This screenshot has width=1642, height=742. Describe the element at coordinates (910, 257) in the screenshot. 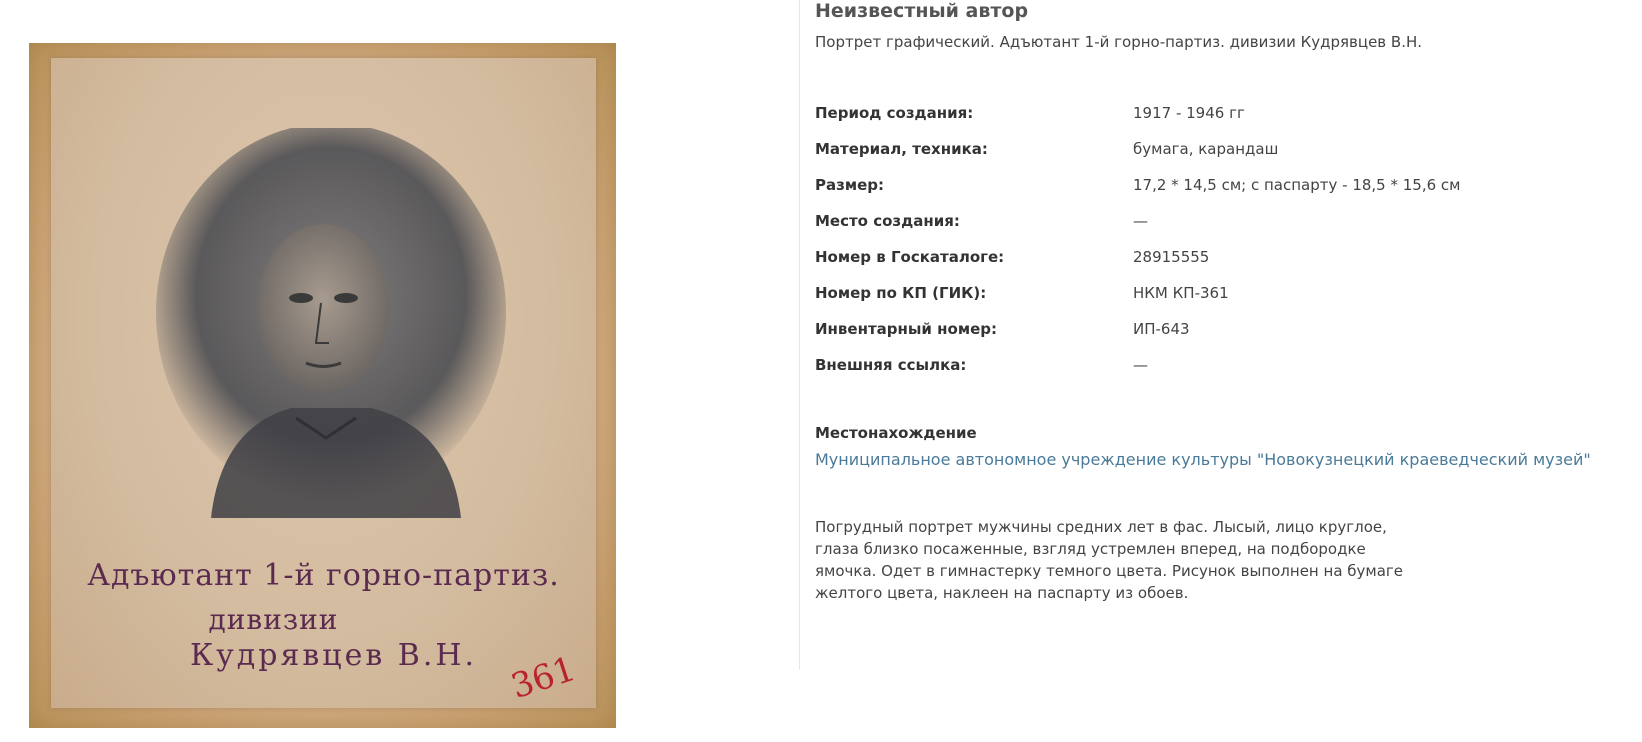

I see `property-label: Номер в Госкаталоге:` at that location.